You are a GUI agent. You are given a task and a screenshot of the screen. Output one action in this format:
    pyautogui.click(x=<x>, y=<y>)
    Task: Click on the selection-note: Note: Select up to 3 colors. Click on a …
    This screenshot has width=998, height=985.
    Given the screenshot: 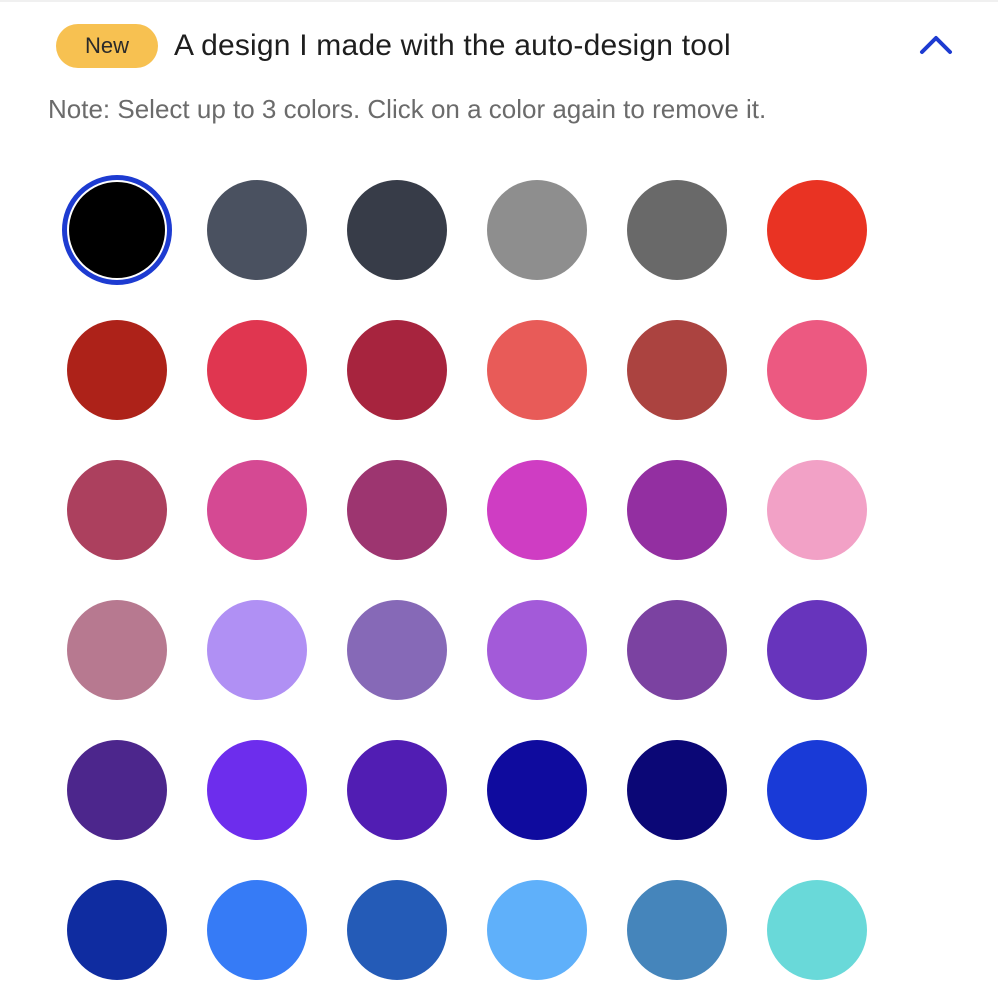 What is the action you would take?
    pyautogui.click(x=407, y=109)
    